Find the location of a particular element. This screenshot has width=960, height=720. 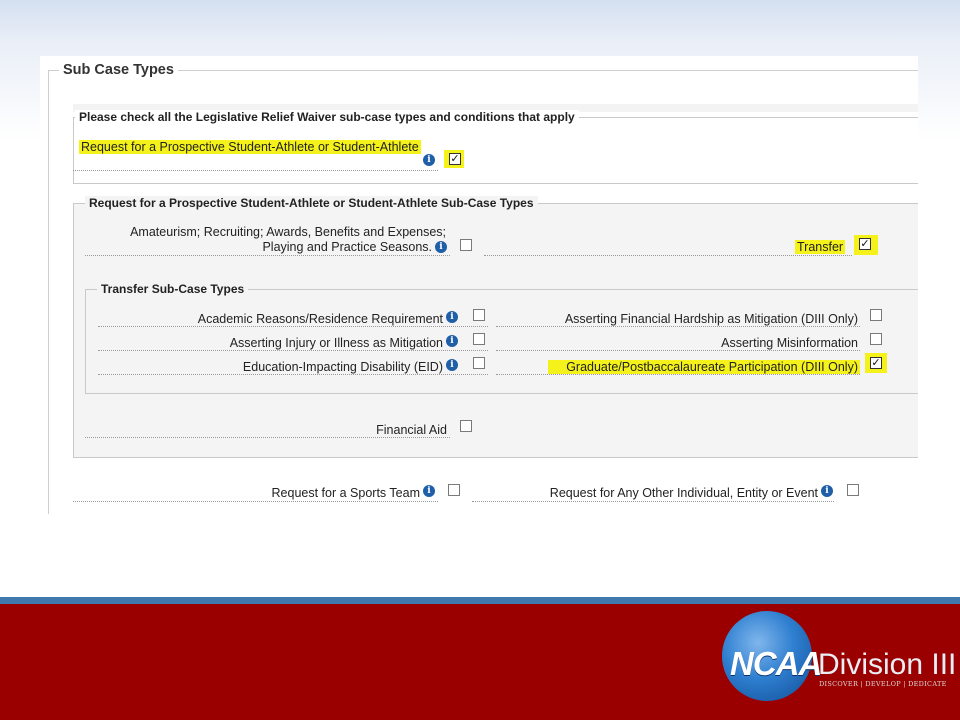

eid-label: Education-Impacting Disability (EID) is located at coordinates (342, 367).